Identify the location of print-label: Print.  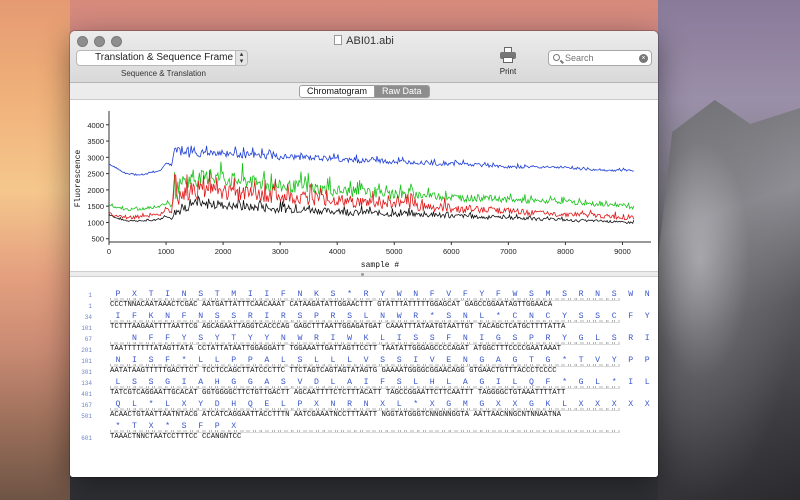
(508, 71).